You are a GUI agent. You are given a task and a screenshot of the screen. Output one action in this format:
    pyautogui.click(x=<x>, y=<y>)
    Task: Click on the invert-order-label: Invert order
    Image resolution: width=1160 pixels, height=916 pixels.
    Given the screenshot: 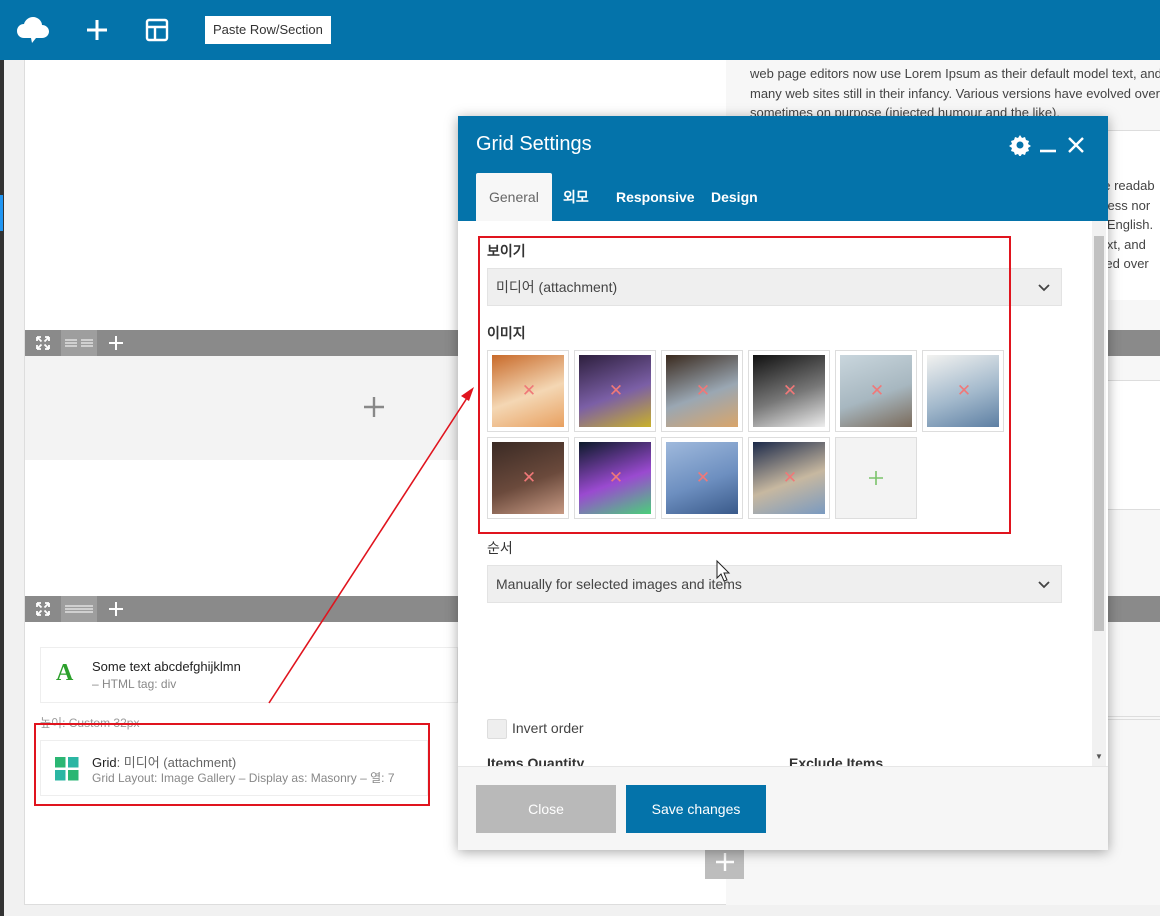 What is the action you would take?
    pyautogui.click(x=548, y=728)
    